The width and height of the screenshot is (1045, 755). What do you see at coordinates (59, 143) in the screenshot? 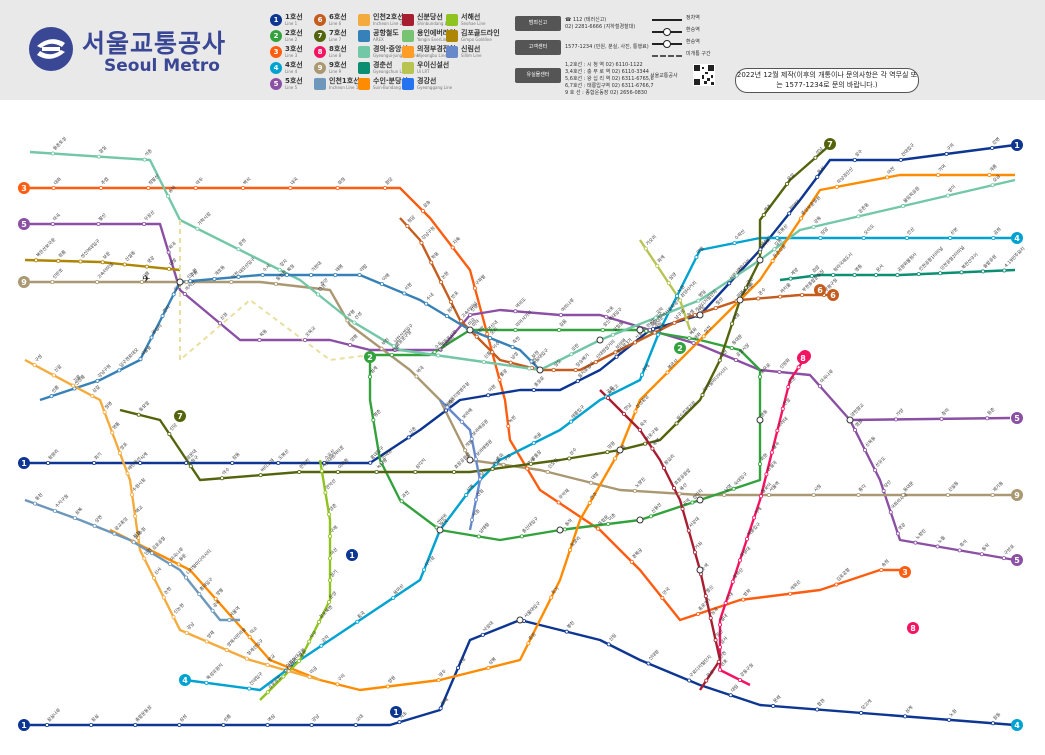
I see `station-label: 몽촌토성` at bounding box center [59, 143].